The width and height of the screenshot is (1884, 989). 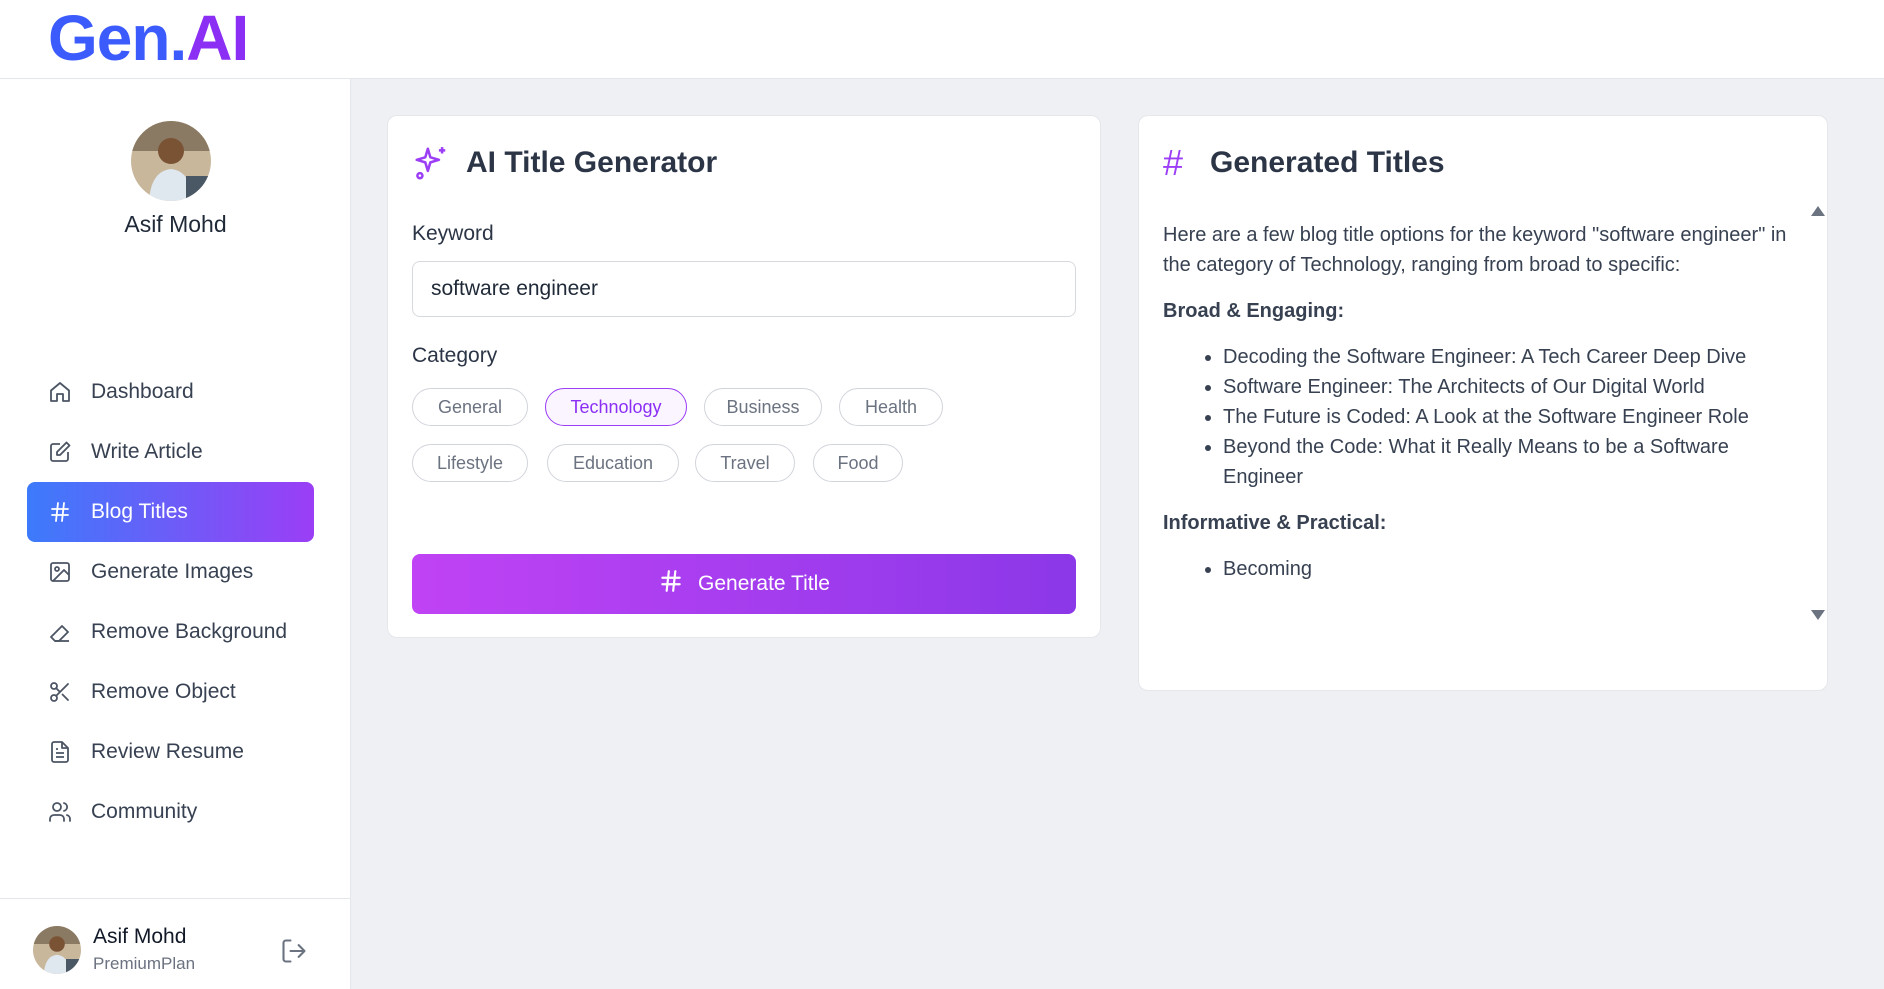 I want to click on logo-ai-text: AI, so click(x=217, y=38).